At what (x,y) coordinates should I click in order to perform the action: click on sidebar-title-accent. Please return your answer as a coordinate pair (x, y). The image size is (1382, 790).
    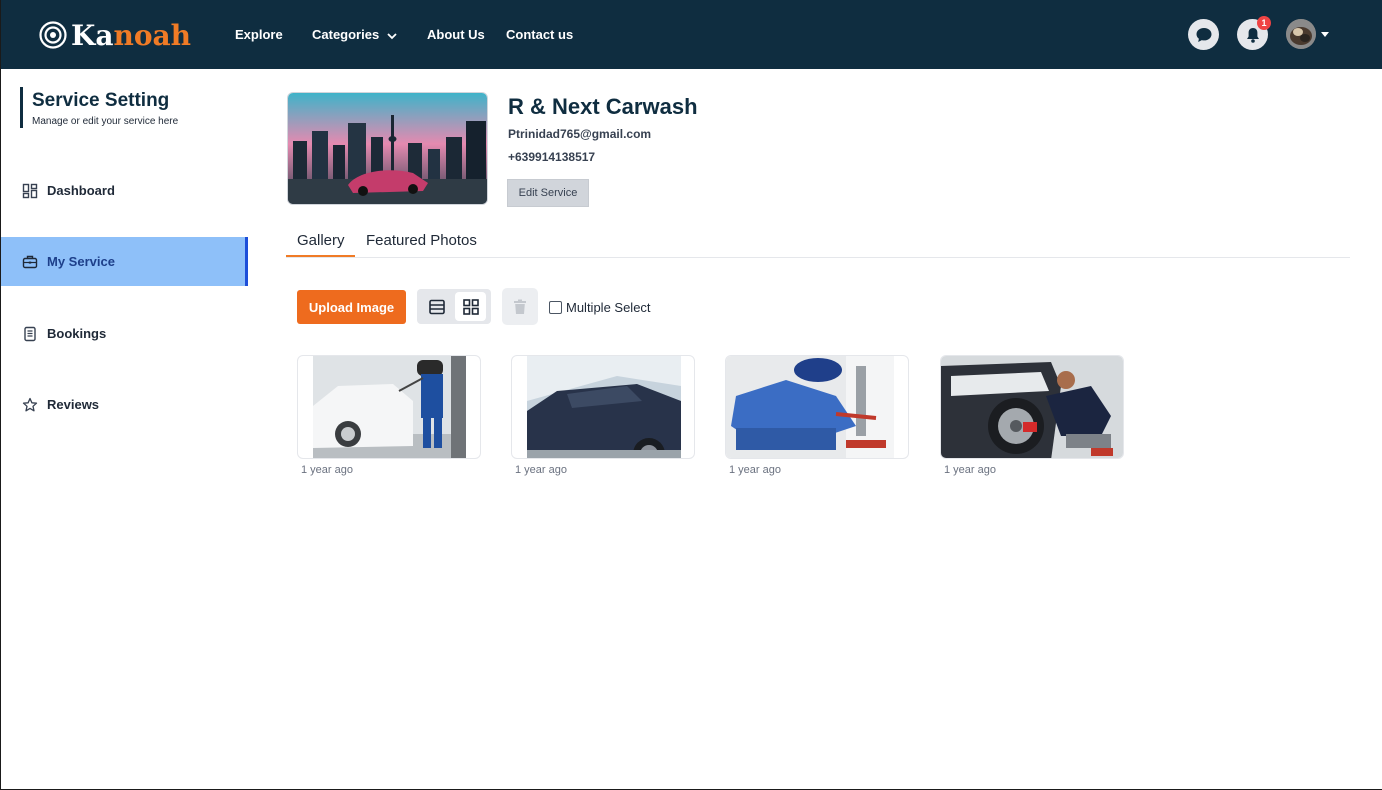
    Looking at the image, I should click on (21, 107).